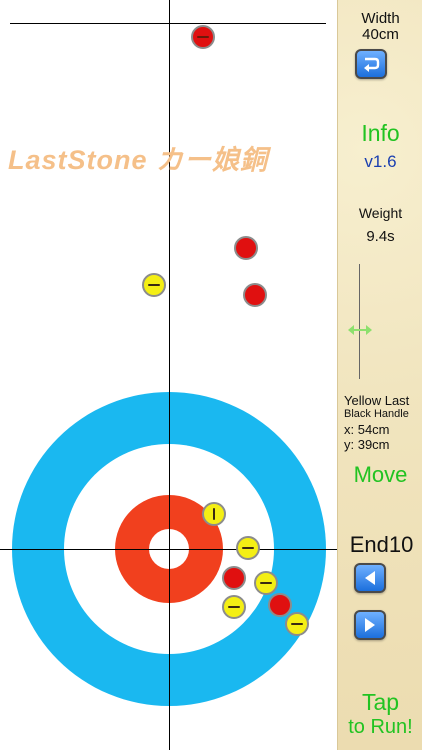  What do you see at coordinates (367, 429) in the screenshot?
I see `coord-x: x: 54cm` at bounding box center [367, 429].